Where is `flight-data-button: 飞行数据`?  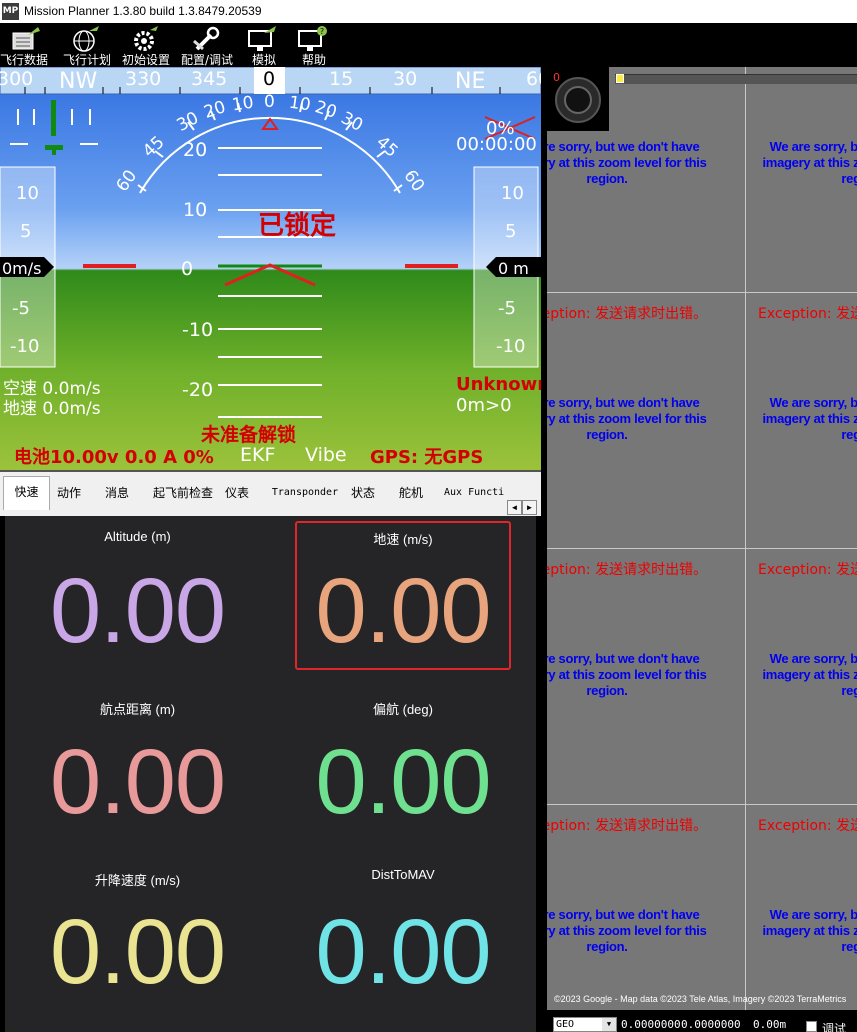
flight-data-button: 飞行数据 is located at coordinates (28, 45).